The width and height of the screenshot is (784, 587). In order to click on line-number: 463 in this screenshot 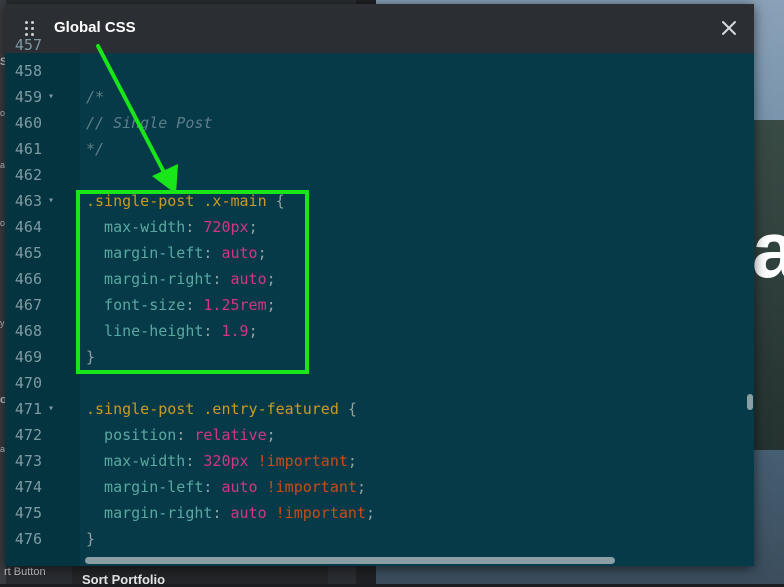, I will do `click(28, 201)`.